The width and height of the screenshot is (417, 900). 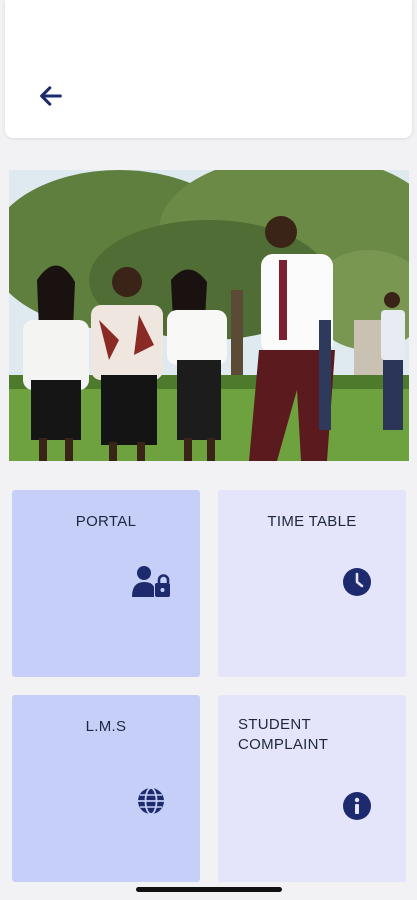 I want to click on timetable-tile: TIME TABLE, so click(x=312, y=583).